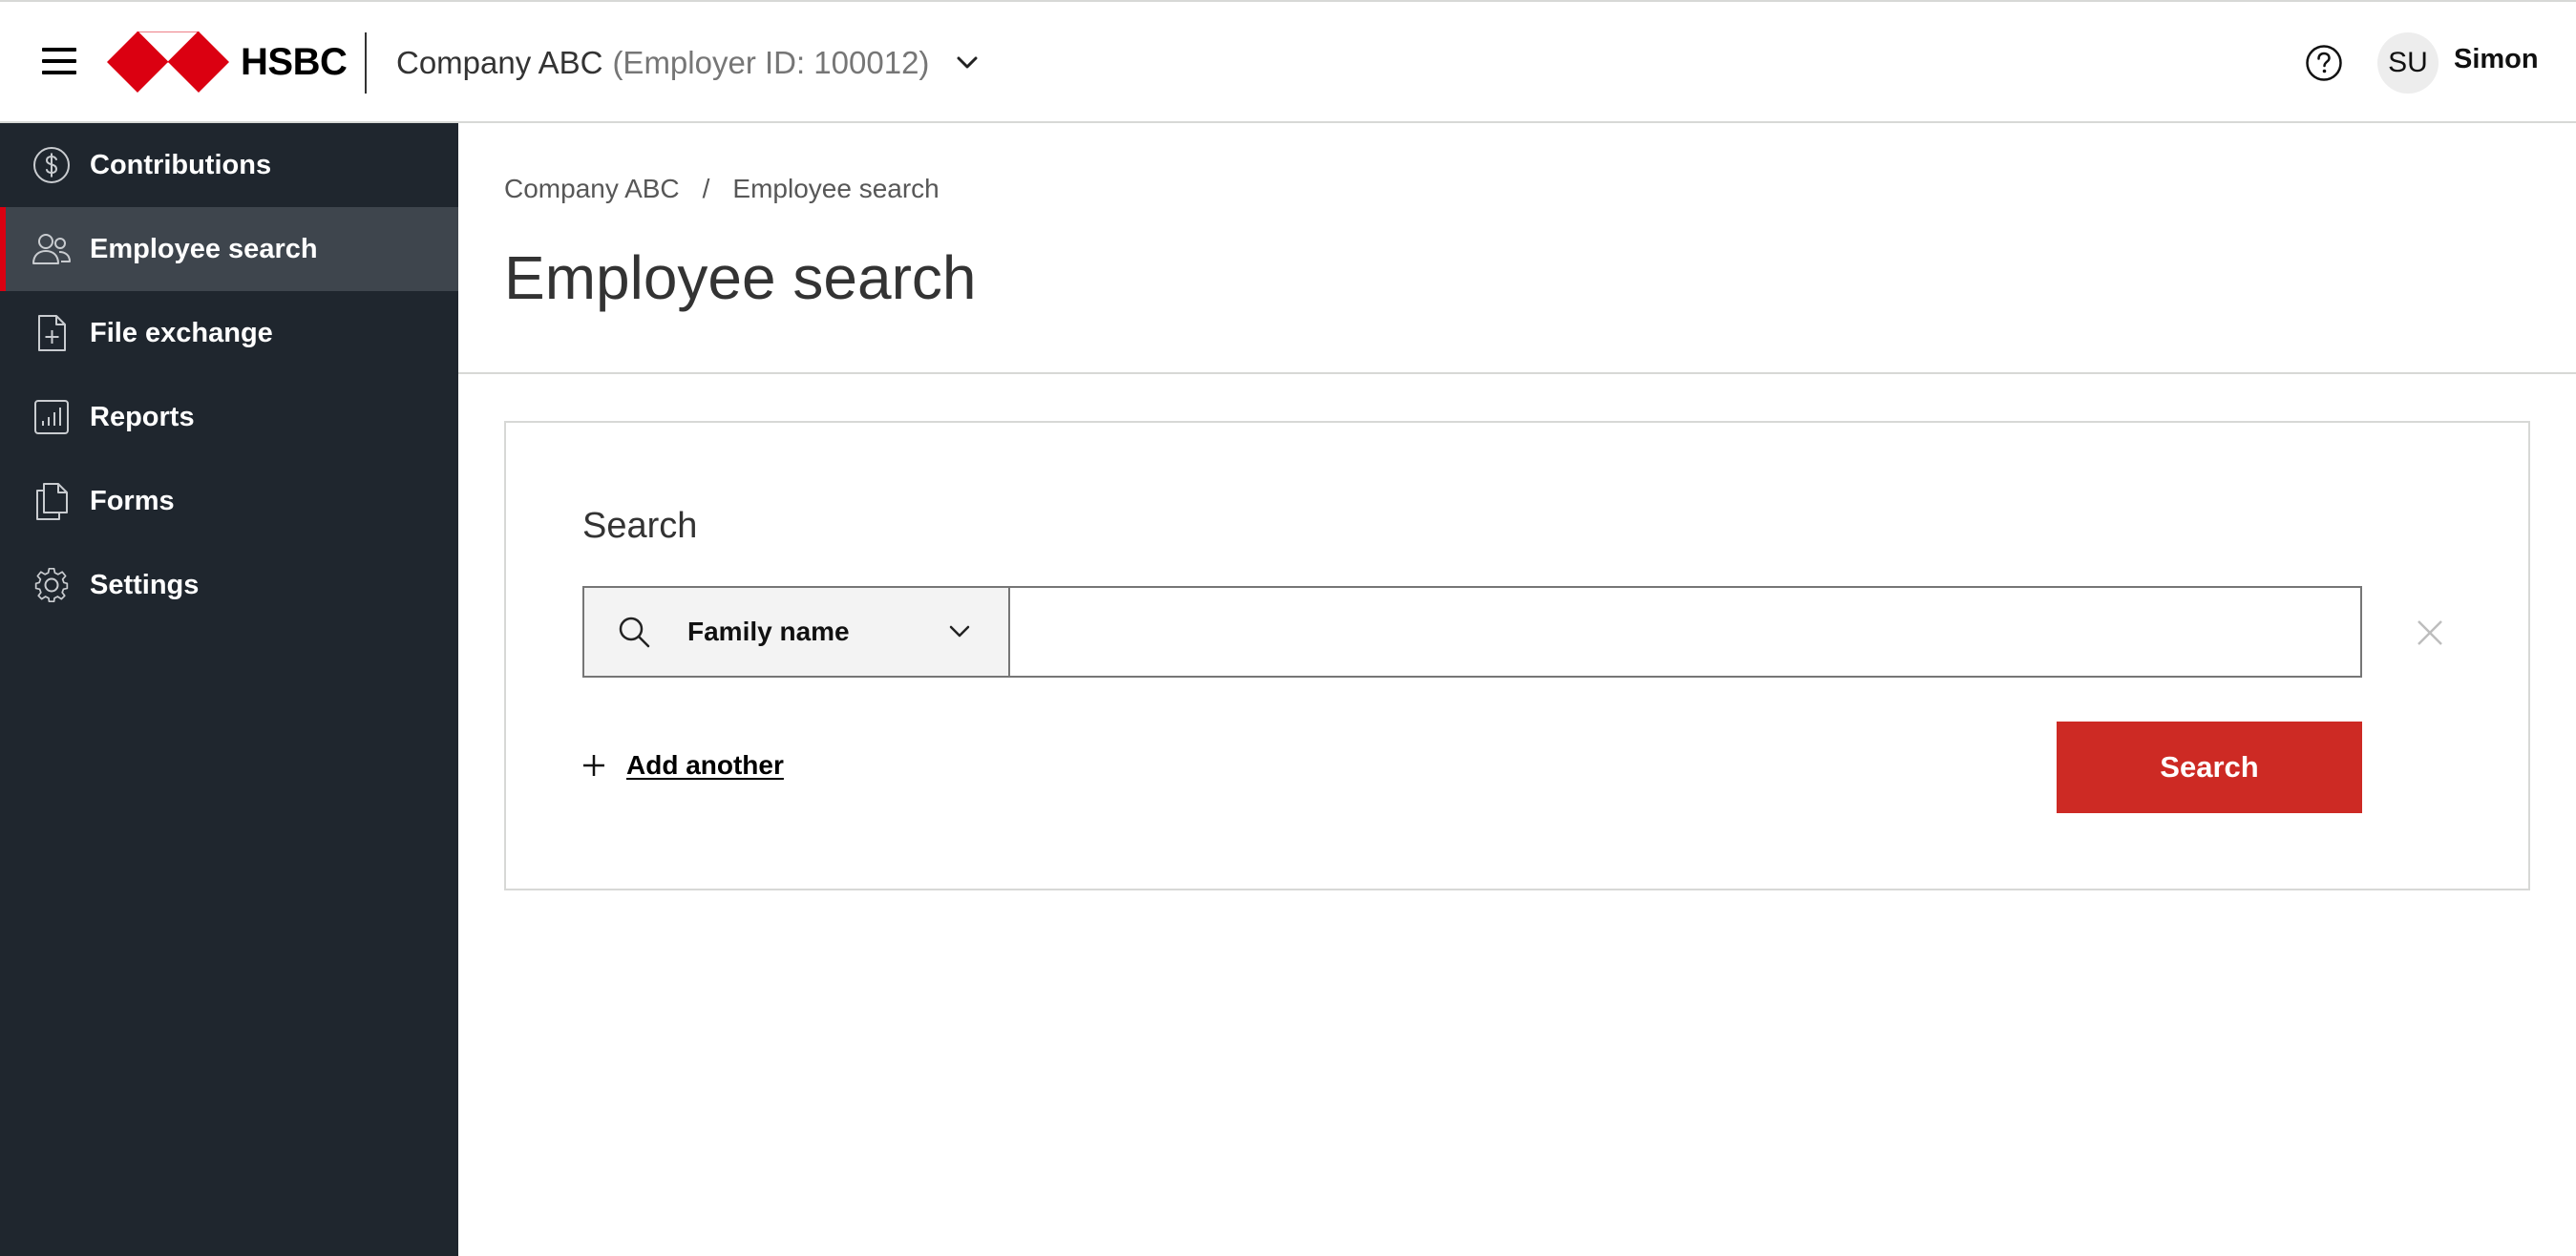 The height and width of the screenshot is (1256, 2576). Describe the element at coordinates (59, 61) in the screenshot. I see `hamburger-icon` at that location.